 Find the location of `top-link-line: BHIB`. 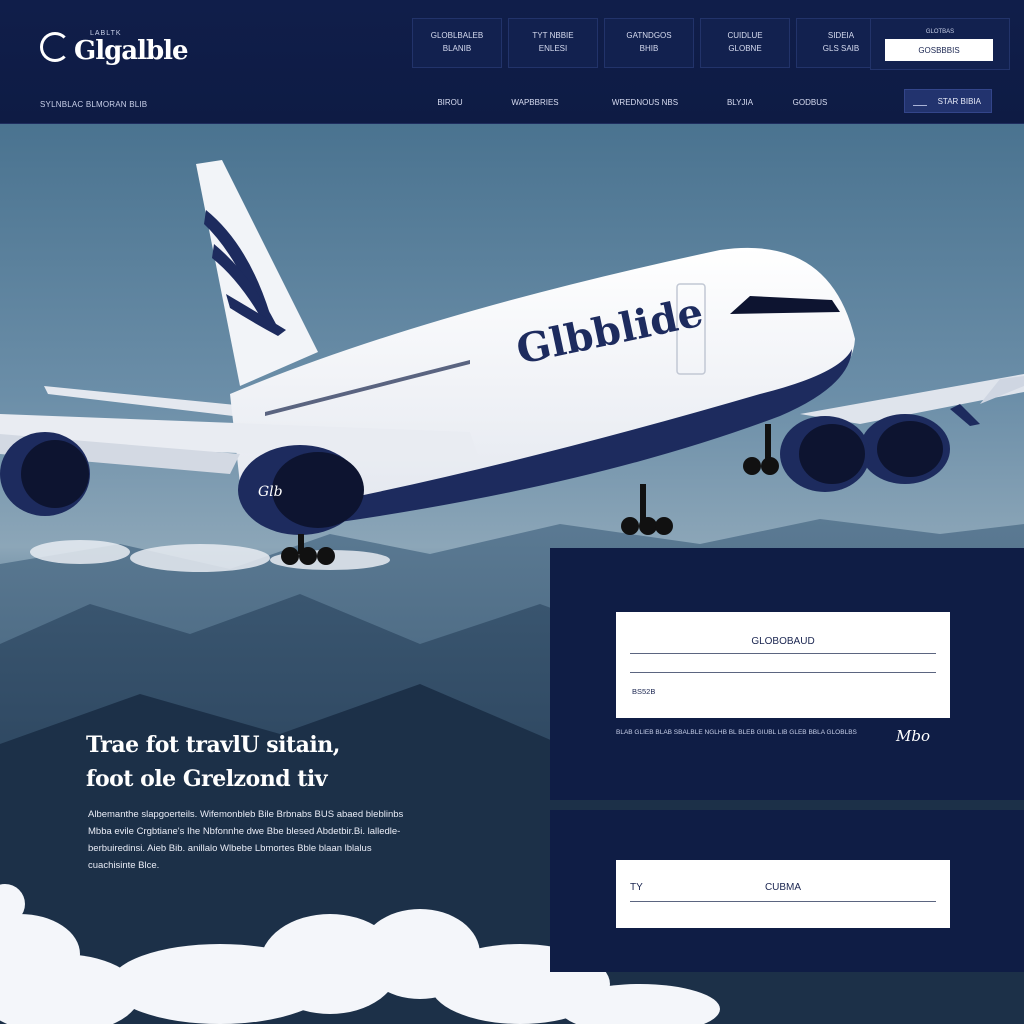

top-link-line: BHIB is located at coordinates (649, 48).